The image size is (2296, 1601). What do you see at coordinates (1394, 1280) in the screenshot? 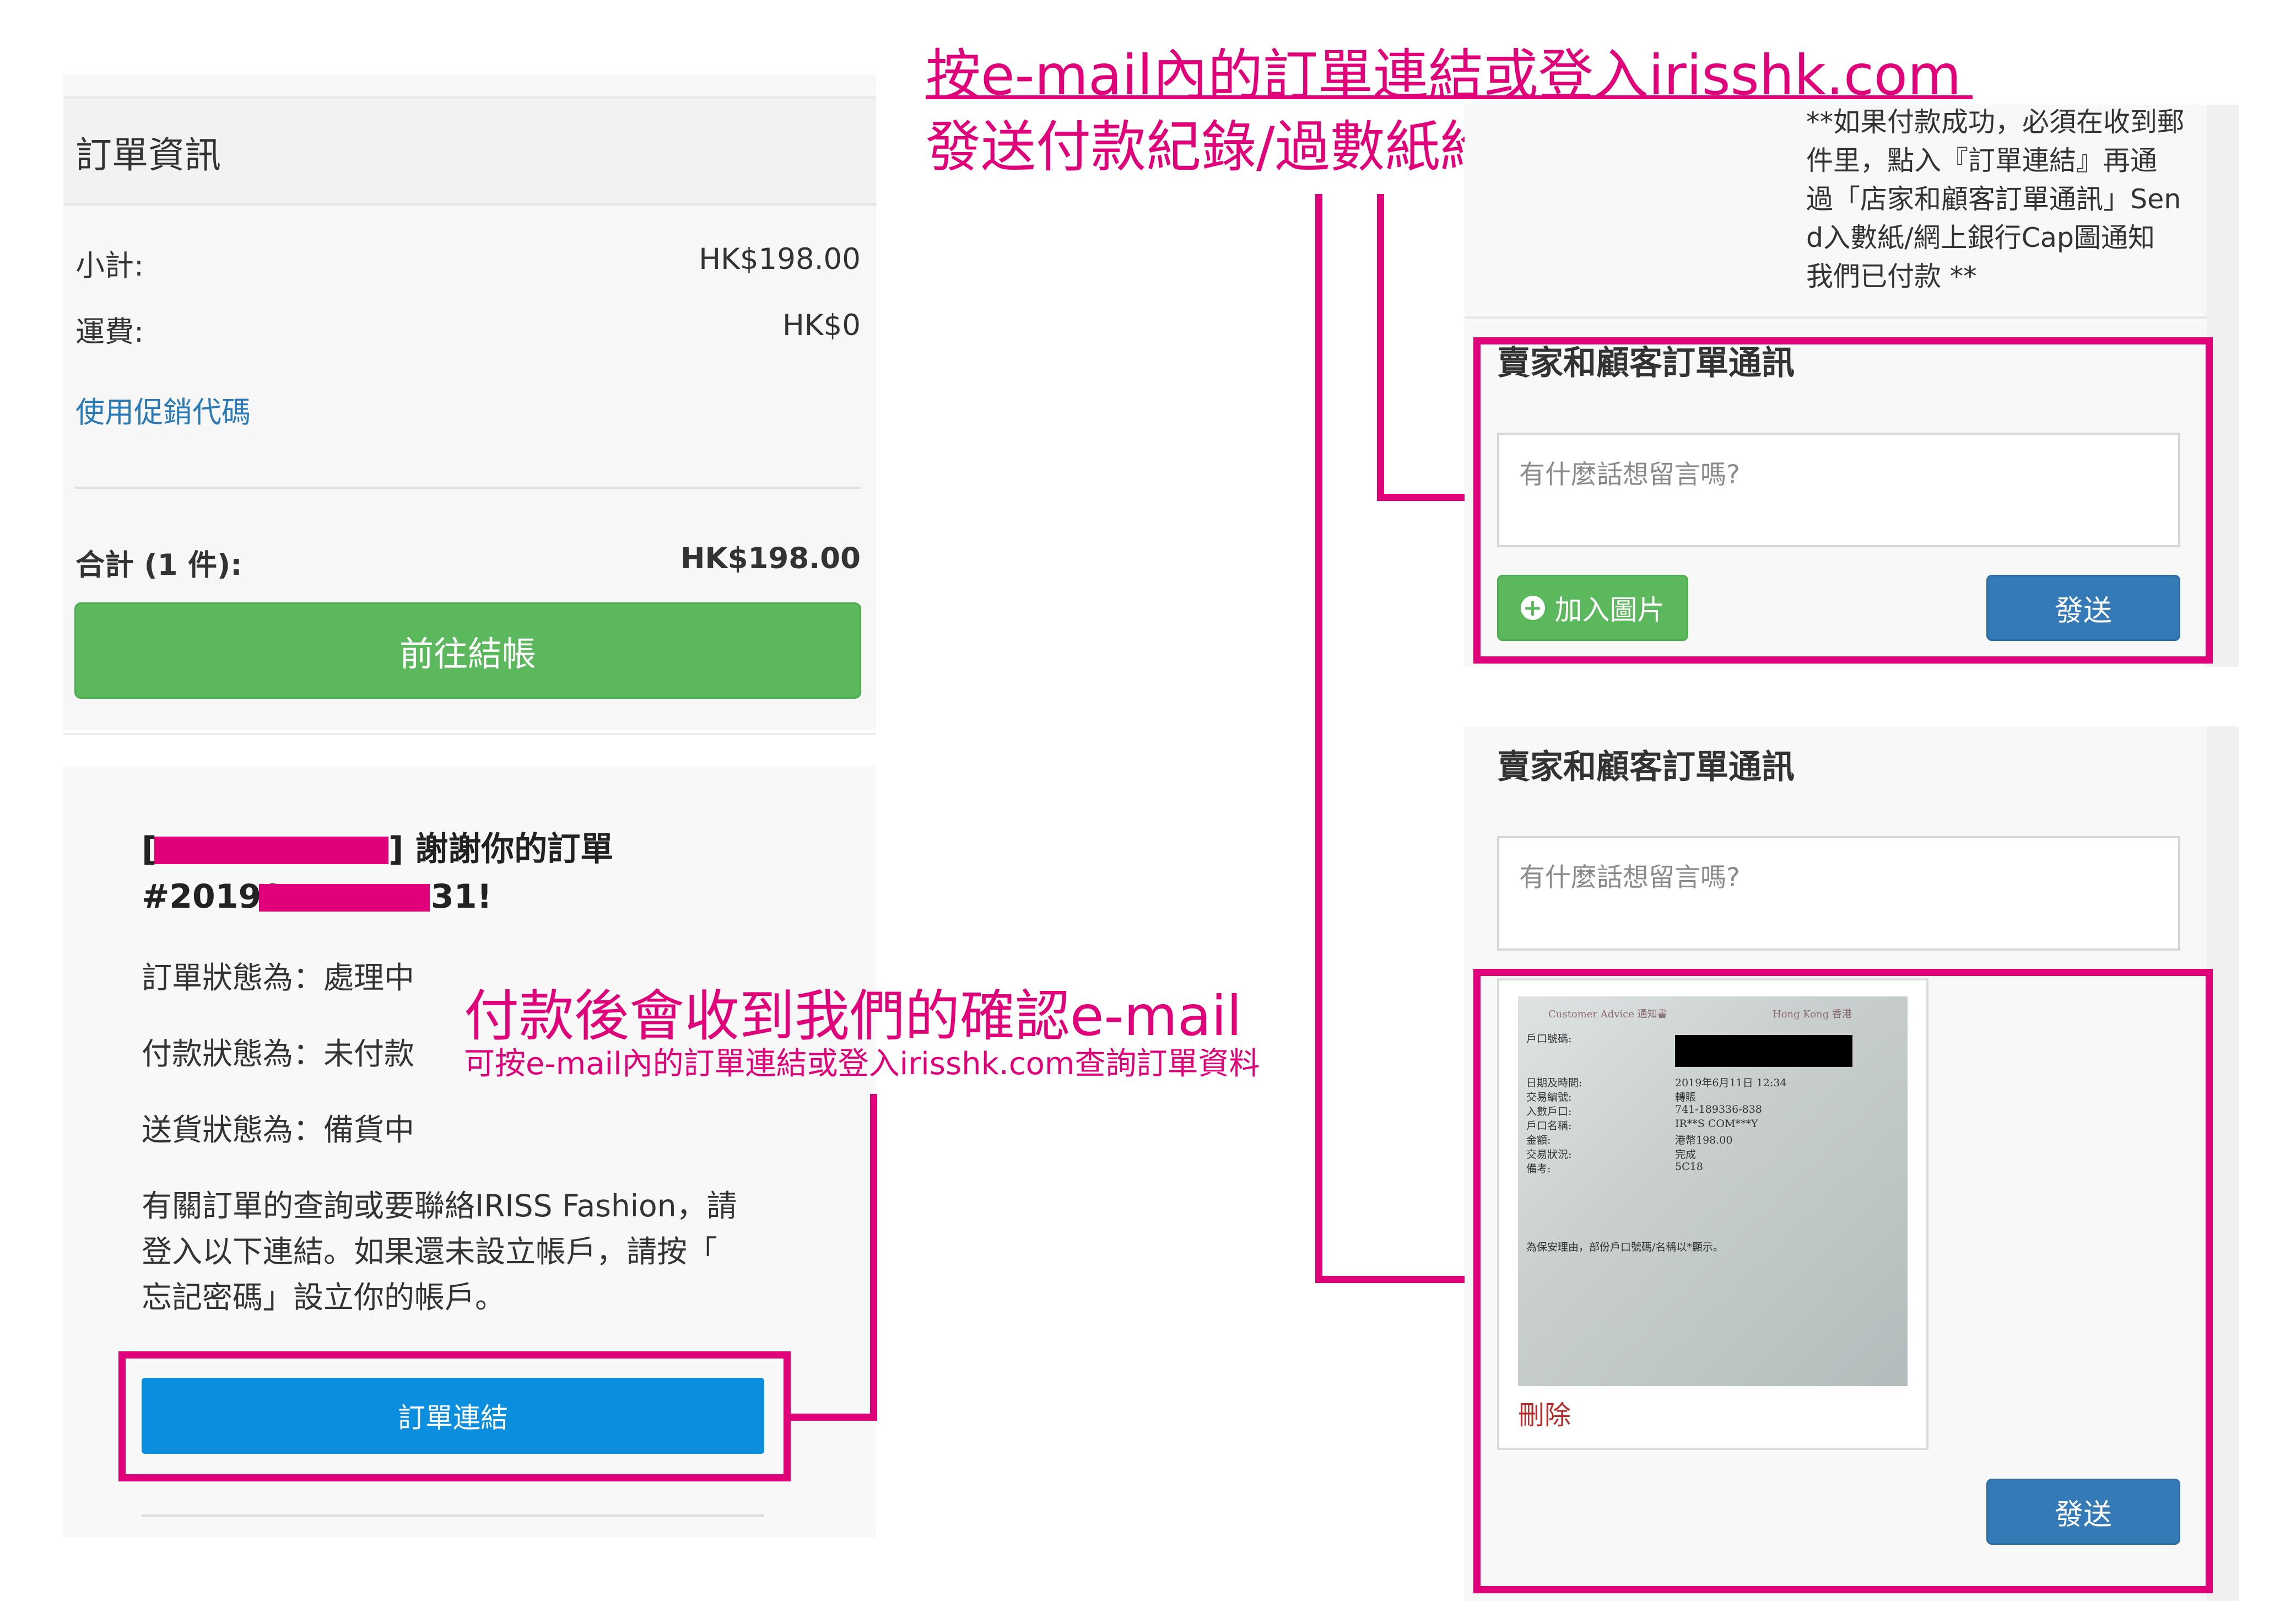
I see `connector-to-box2-horizontal` at bounding box center [1394, 1280].